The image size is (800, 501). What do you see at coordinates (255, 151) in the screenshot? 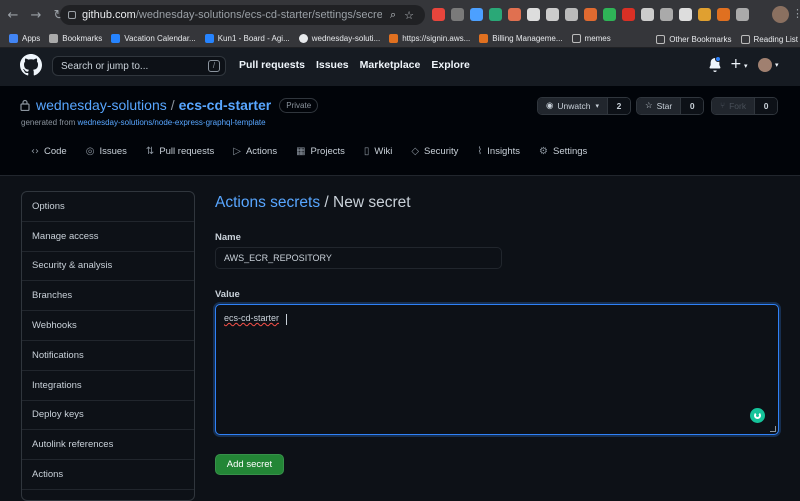
I see `tab-actions: ▷ Actions` at bounding box center [255, 151].